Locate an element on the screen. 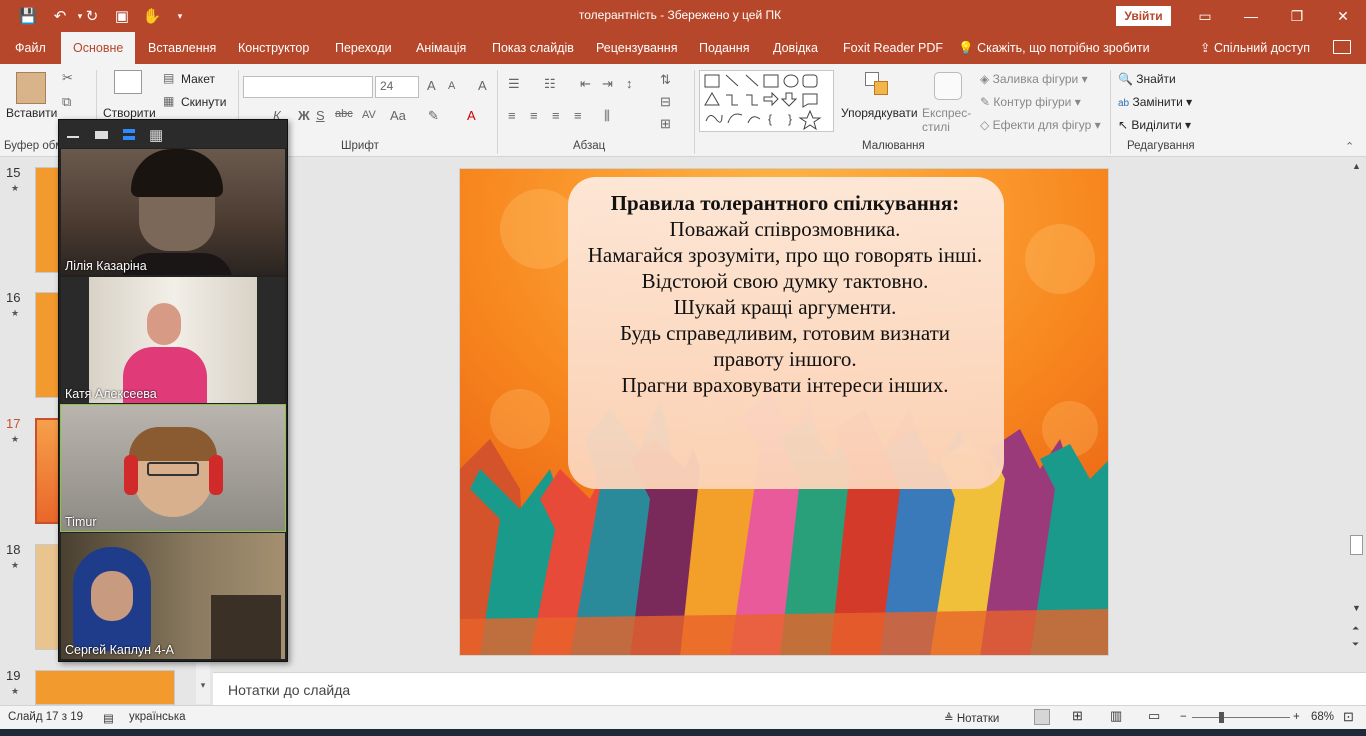 This screenshot has height=736, width=1366. scroll-down-icon: ▼ is located at coordinates (1356, 608).